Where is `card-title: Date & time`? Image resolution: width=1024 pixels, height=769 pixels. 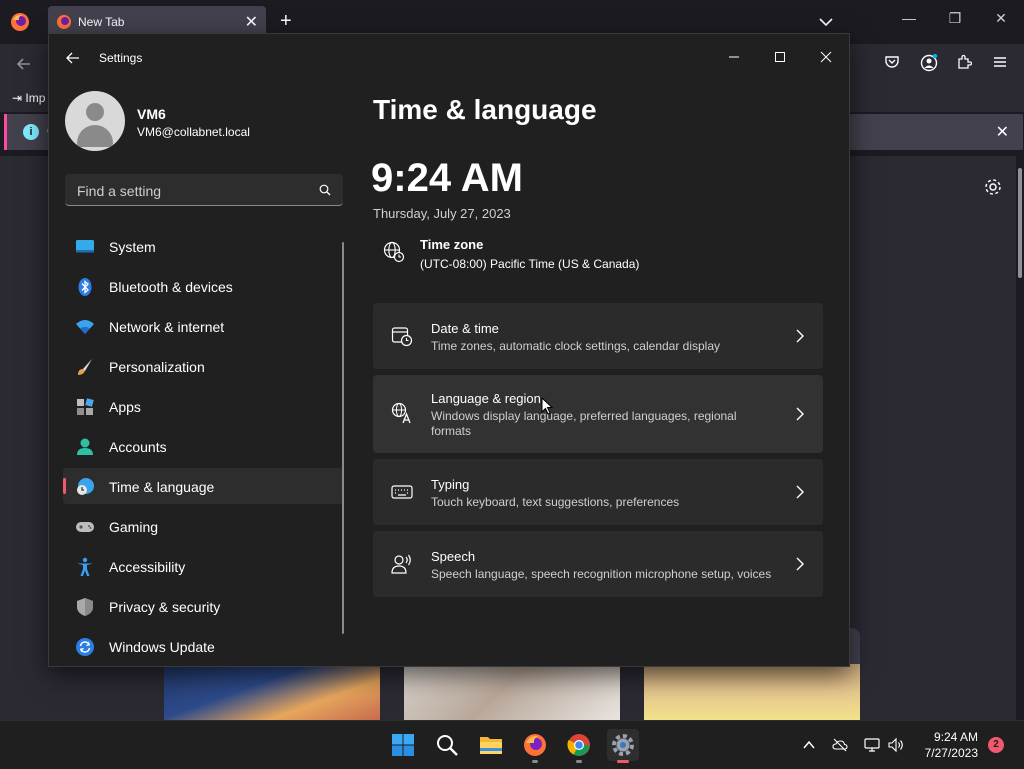
card-title: Date & time is located at coordinates (465, 328).